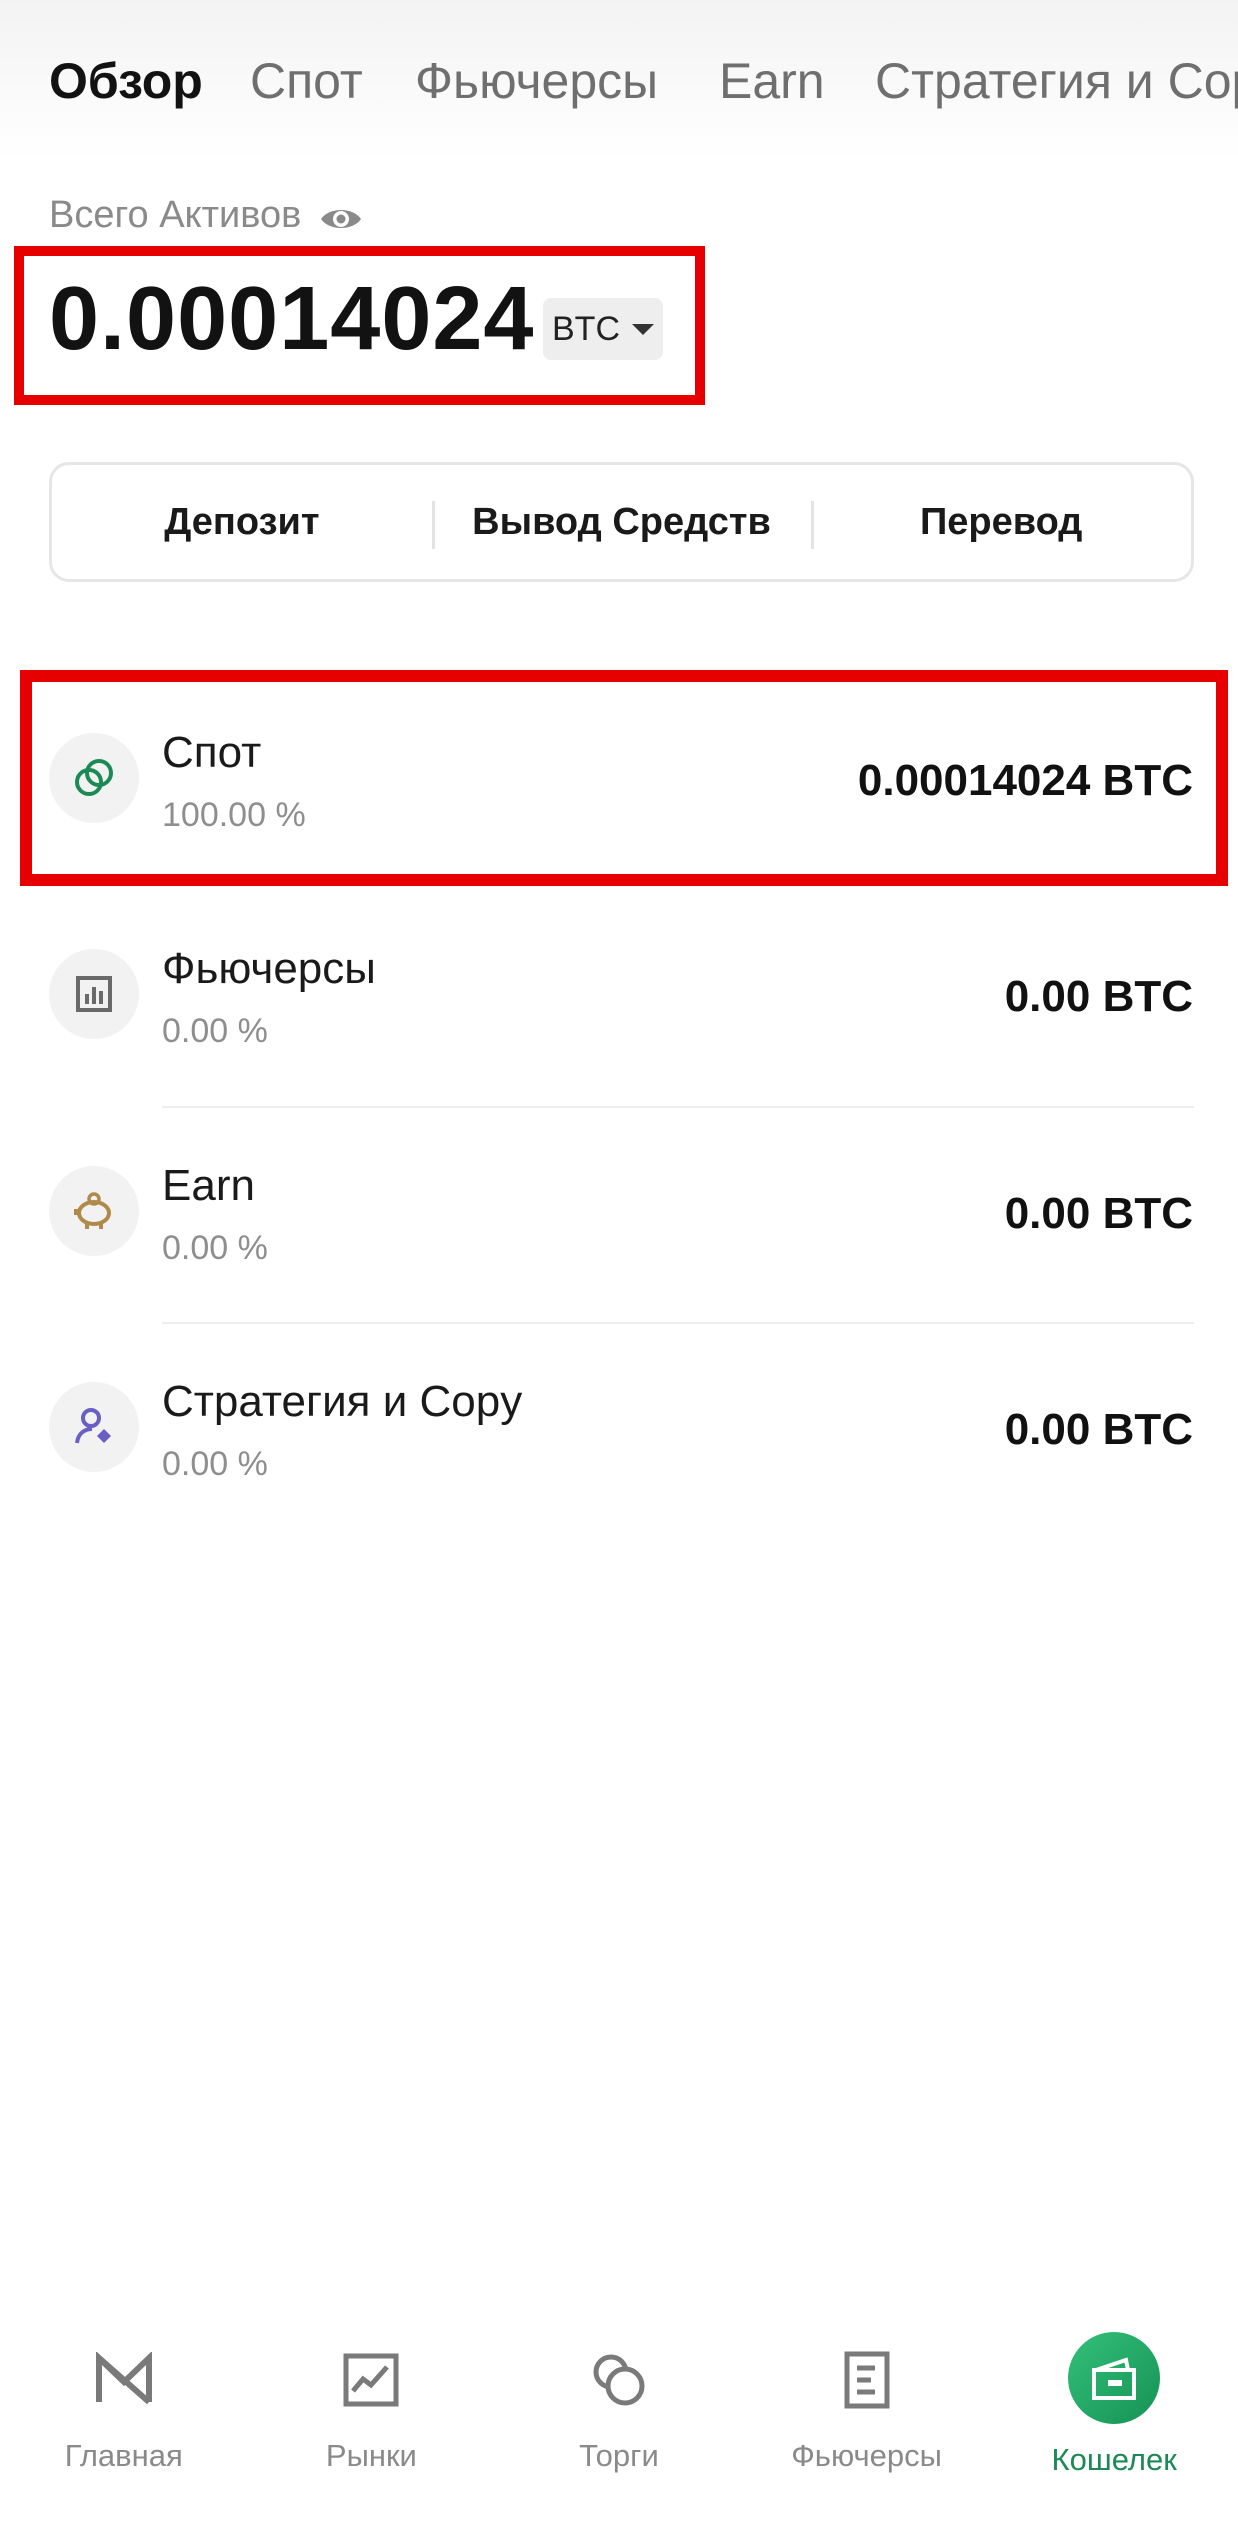  What do you see at coordinates (341, 216) in the screenshot?
I see `eye-icon` at bounding box center [341, 216].